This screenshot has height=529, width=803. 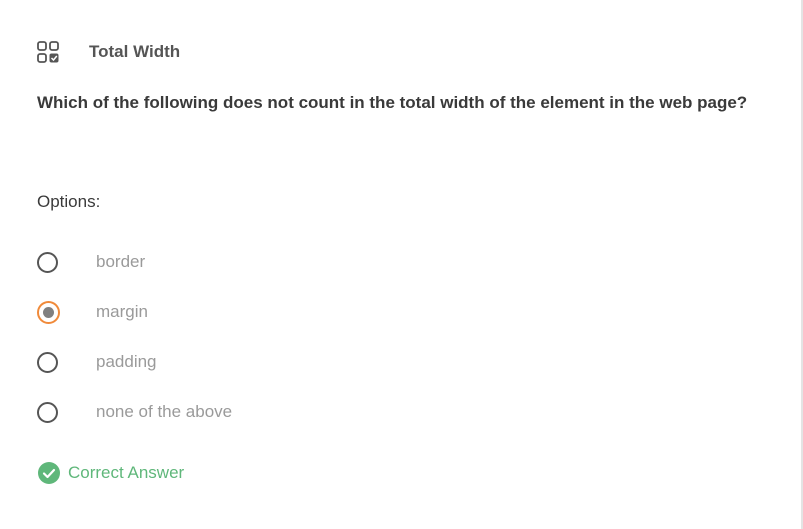 What do you see at coordinates (126, 361) in the screenshot?
I see `option-label: padding` at bounding box center [126, 361].